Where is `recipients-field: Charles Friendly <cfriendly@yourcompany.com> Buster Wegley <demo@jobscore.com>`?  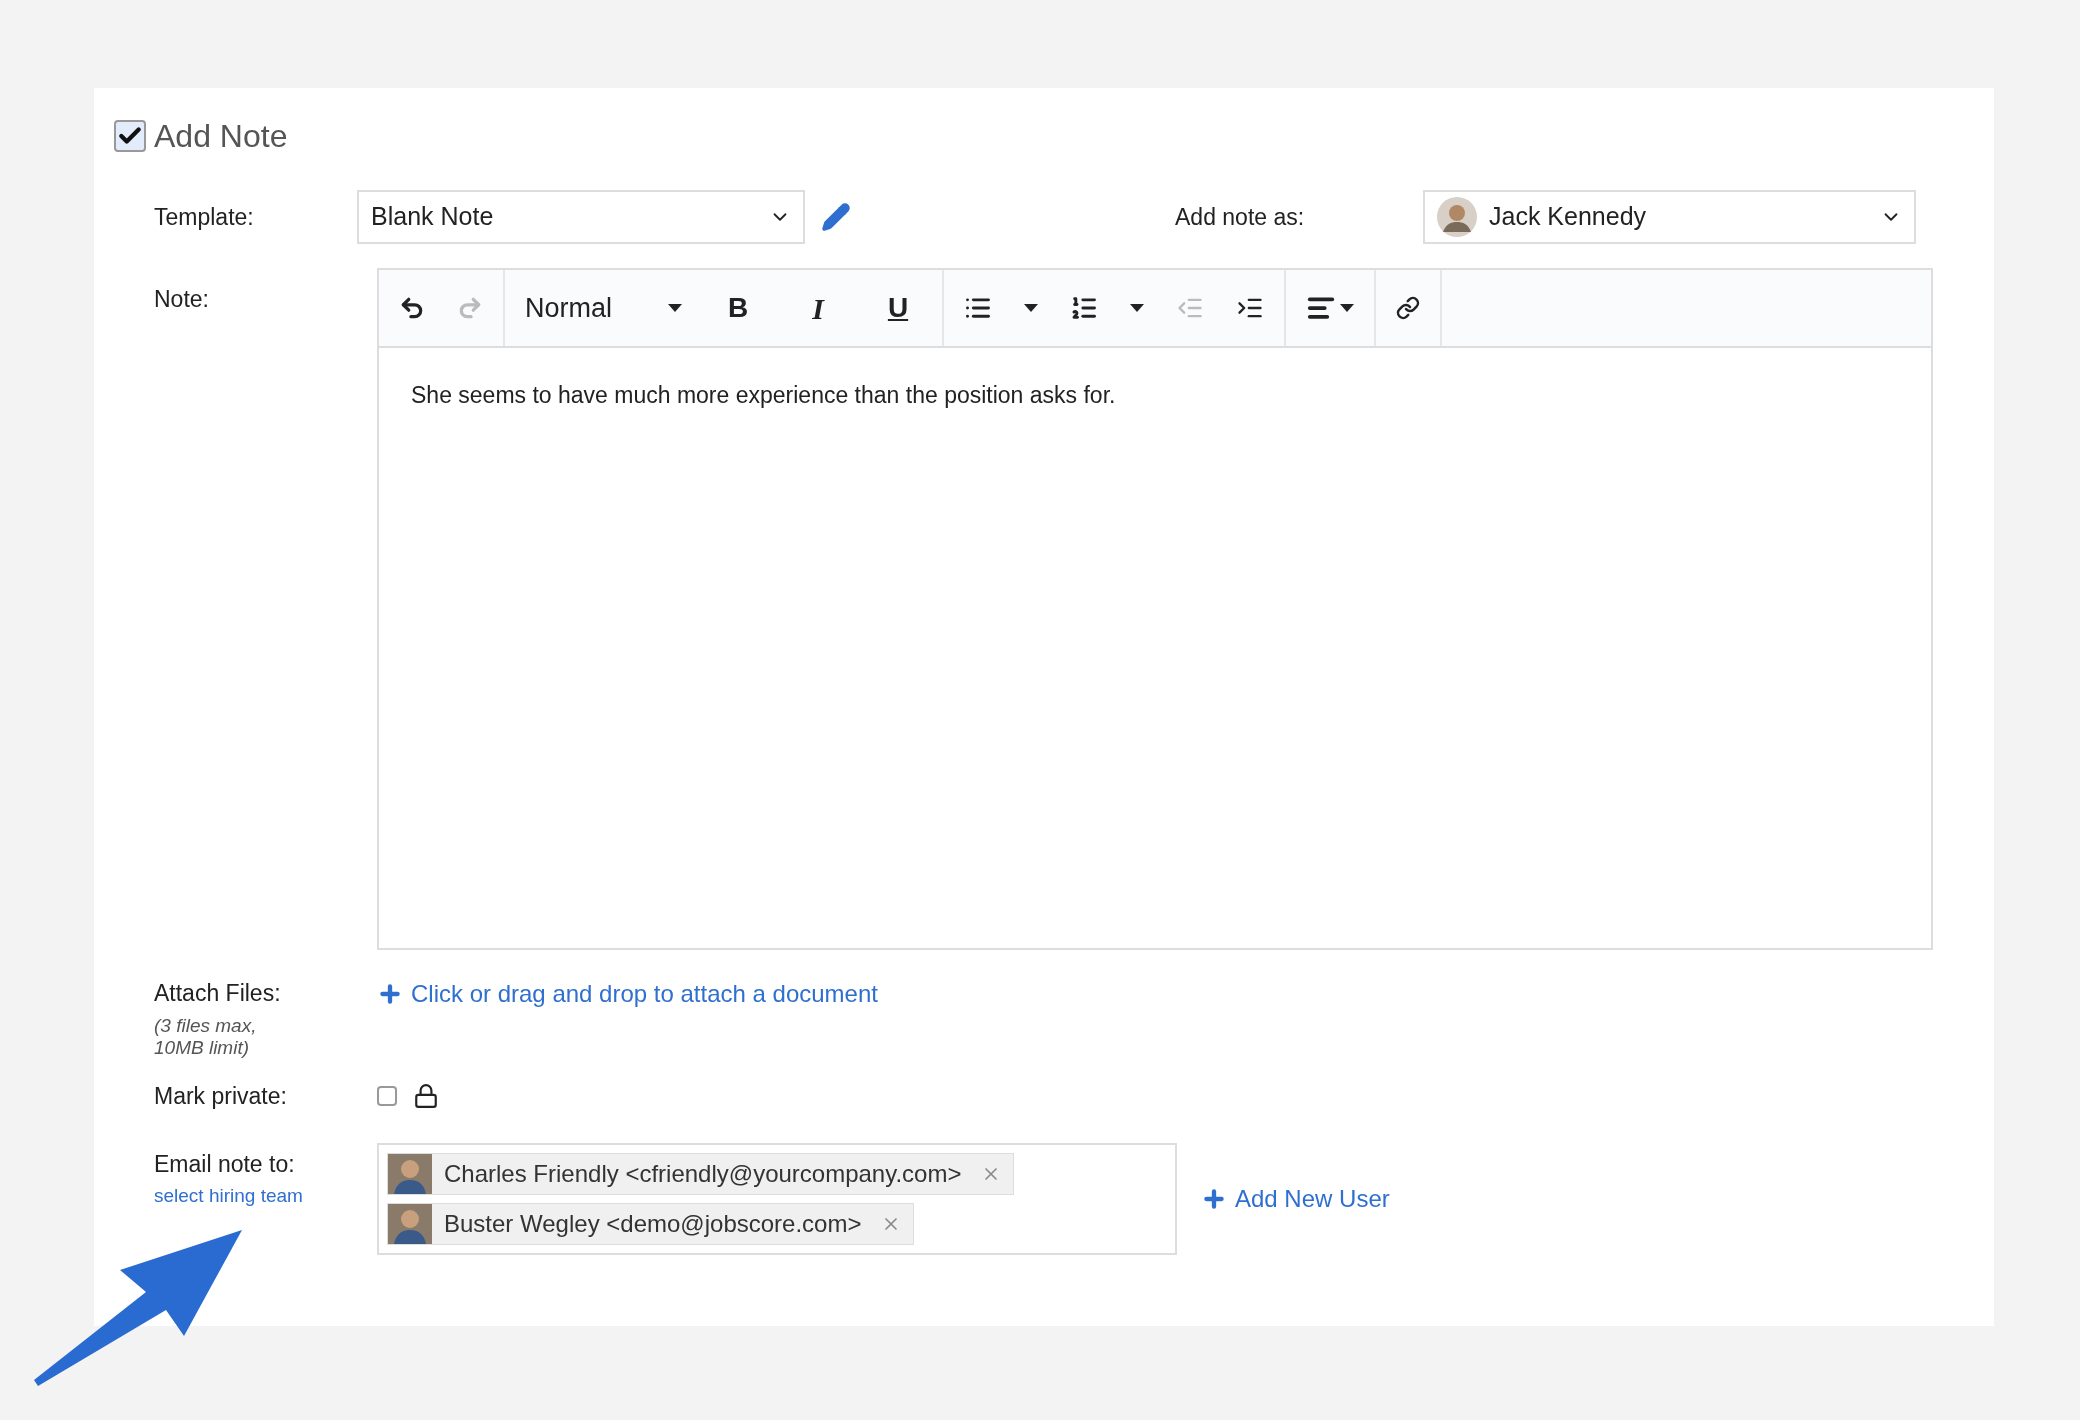 recipients-field: Charles Friendly <cfriendly@yourcompany.com> Buster Wegley <demo@jobscore.com> is located at coordinates (777, 1199).